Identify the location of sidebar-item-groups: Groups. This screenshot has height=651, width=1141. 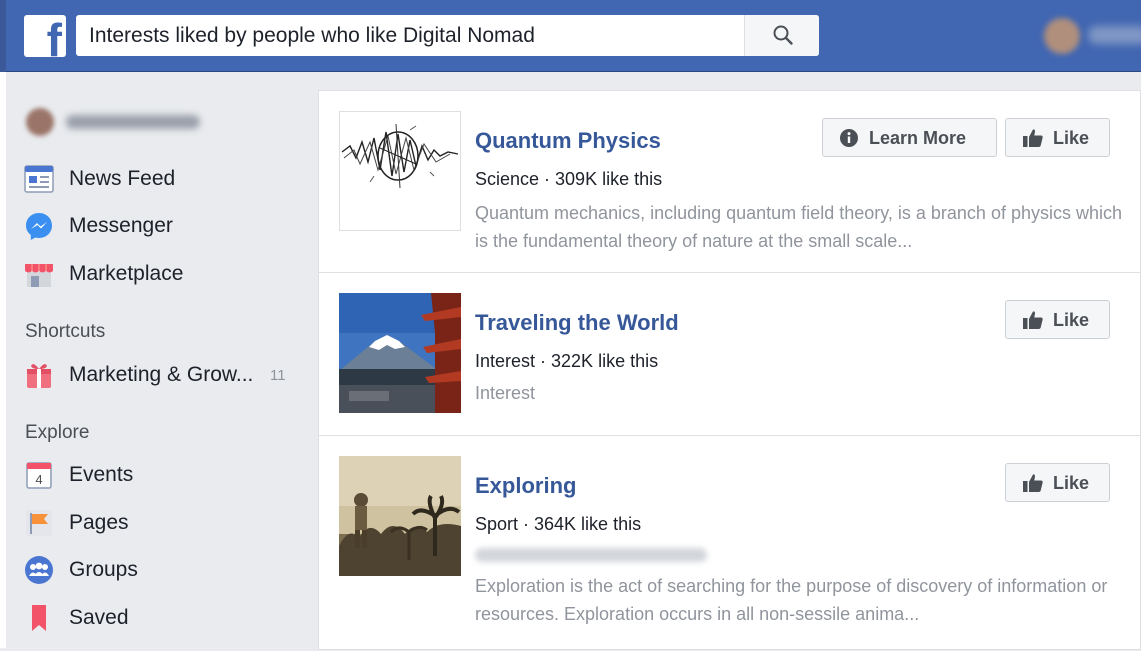
(169, 570).